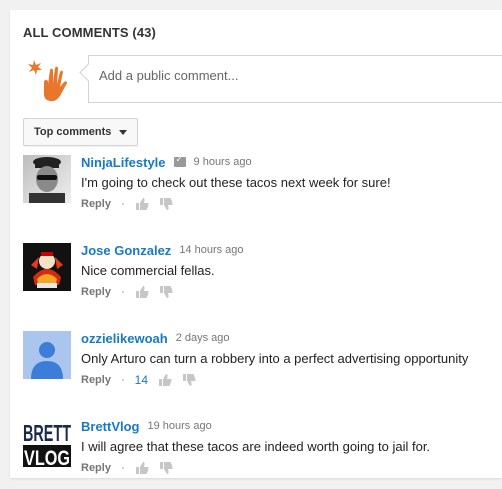 The width and height of the screenshot is (502, 489). I want to click on comment-composer, so click(295, 79).